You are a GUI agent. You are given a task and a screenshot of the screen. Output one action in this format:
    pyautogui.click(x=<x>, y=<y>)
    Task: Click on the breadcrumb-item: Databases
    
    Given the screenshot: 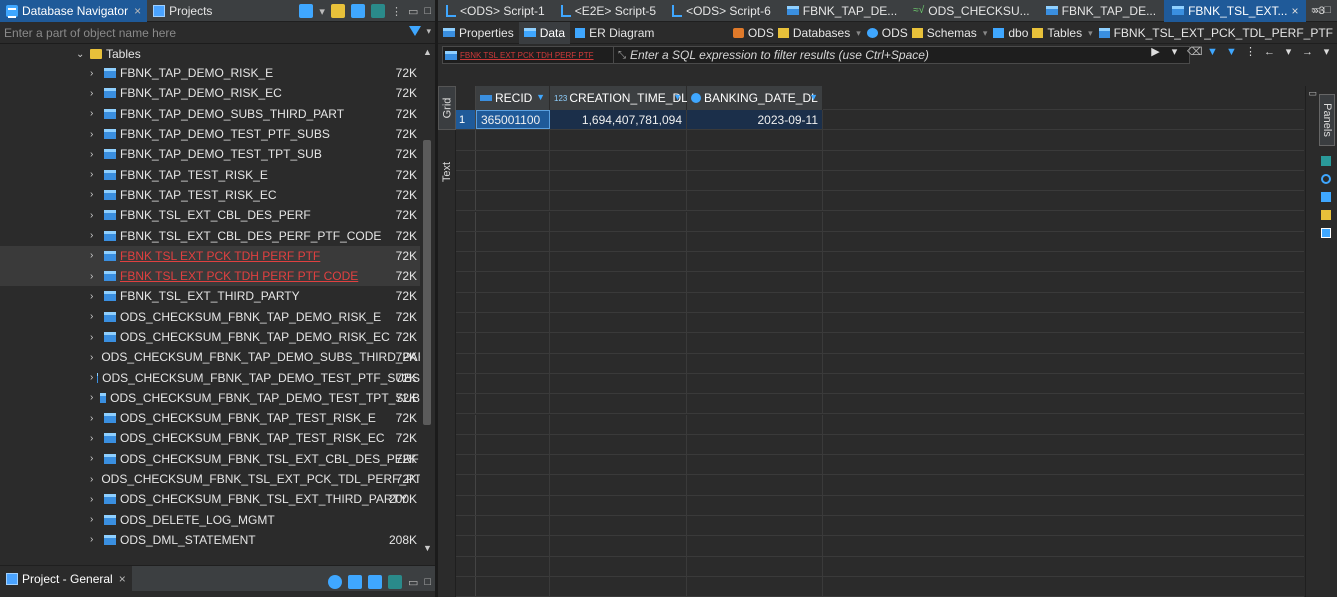 What is the action you would take?
    pyautogui.click(x=821, y=33)
    